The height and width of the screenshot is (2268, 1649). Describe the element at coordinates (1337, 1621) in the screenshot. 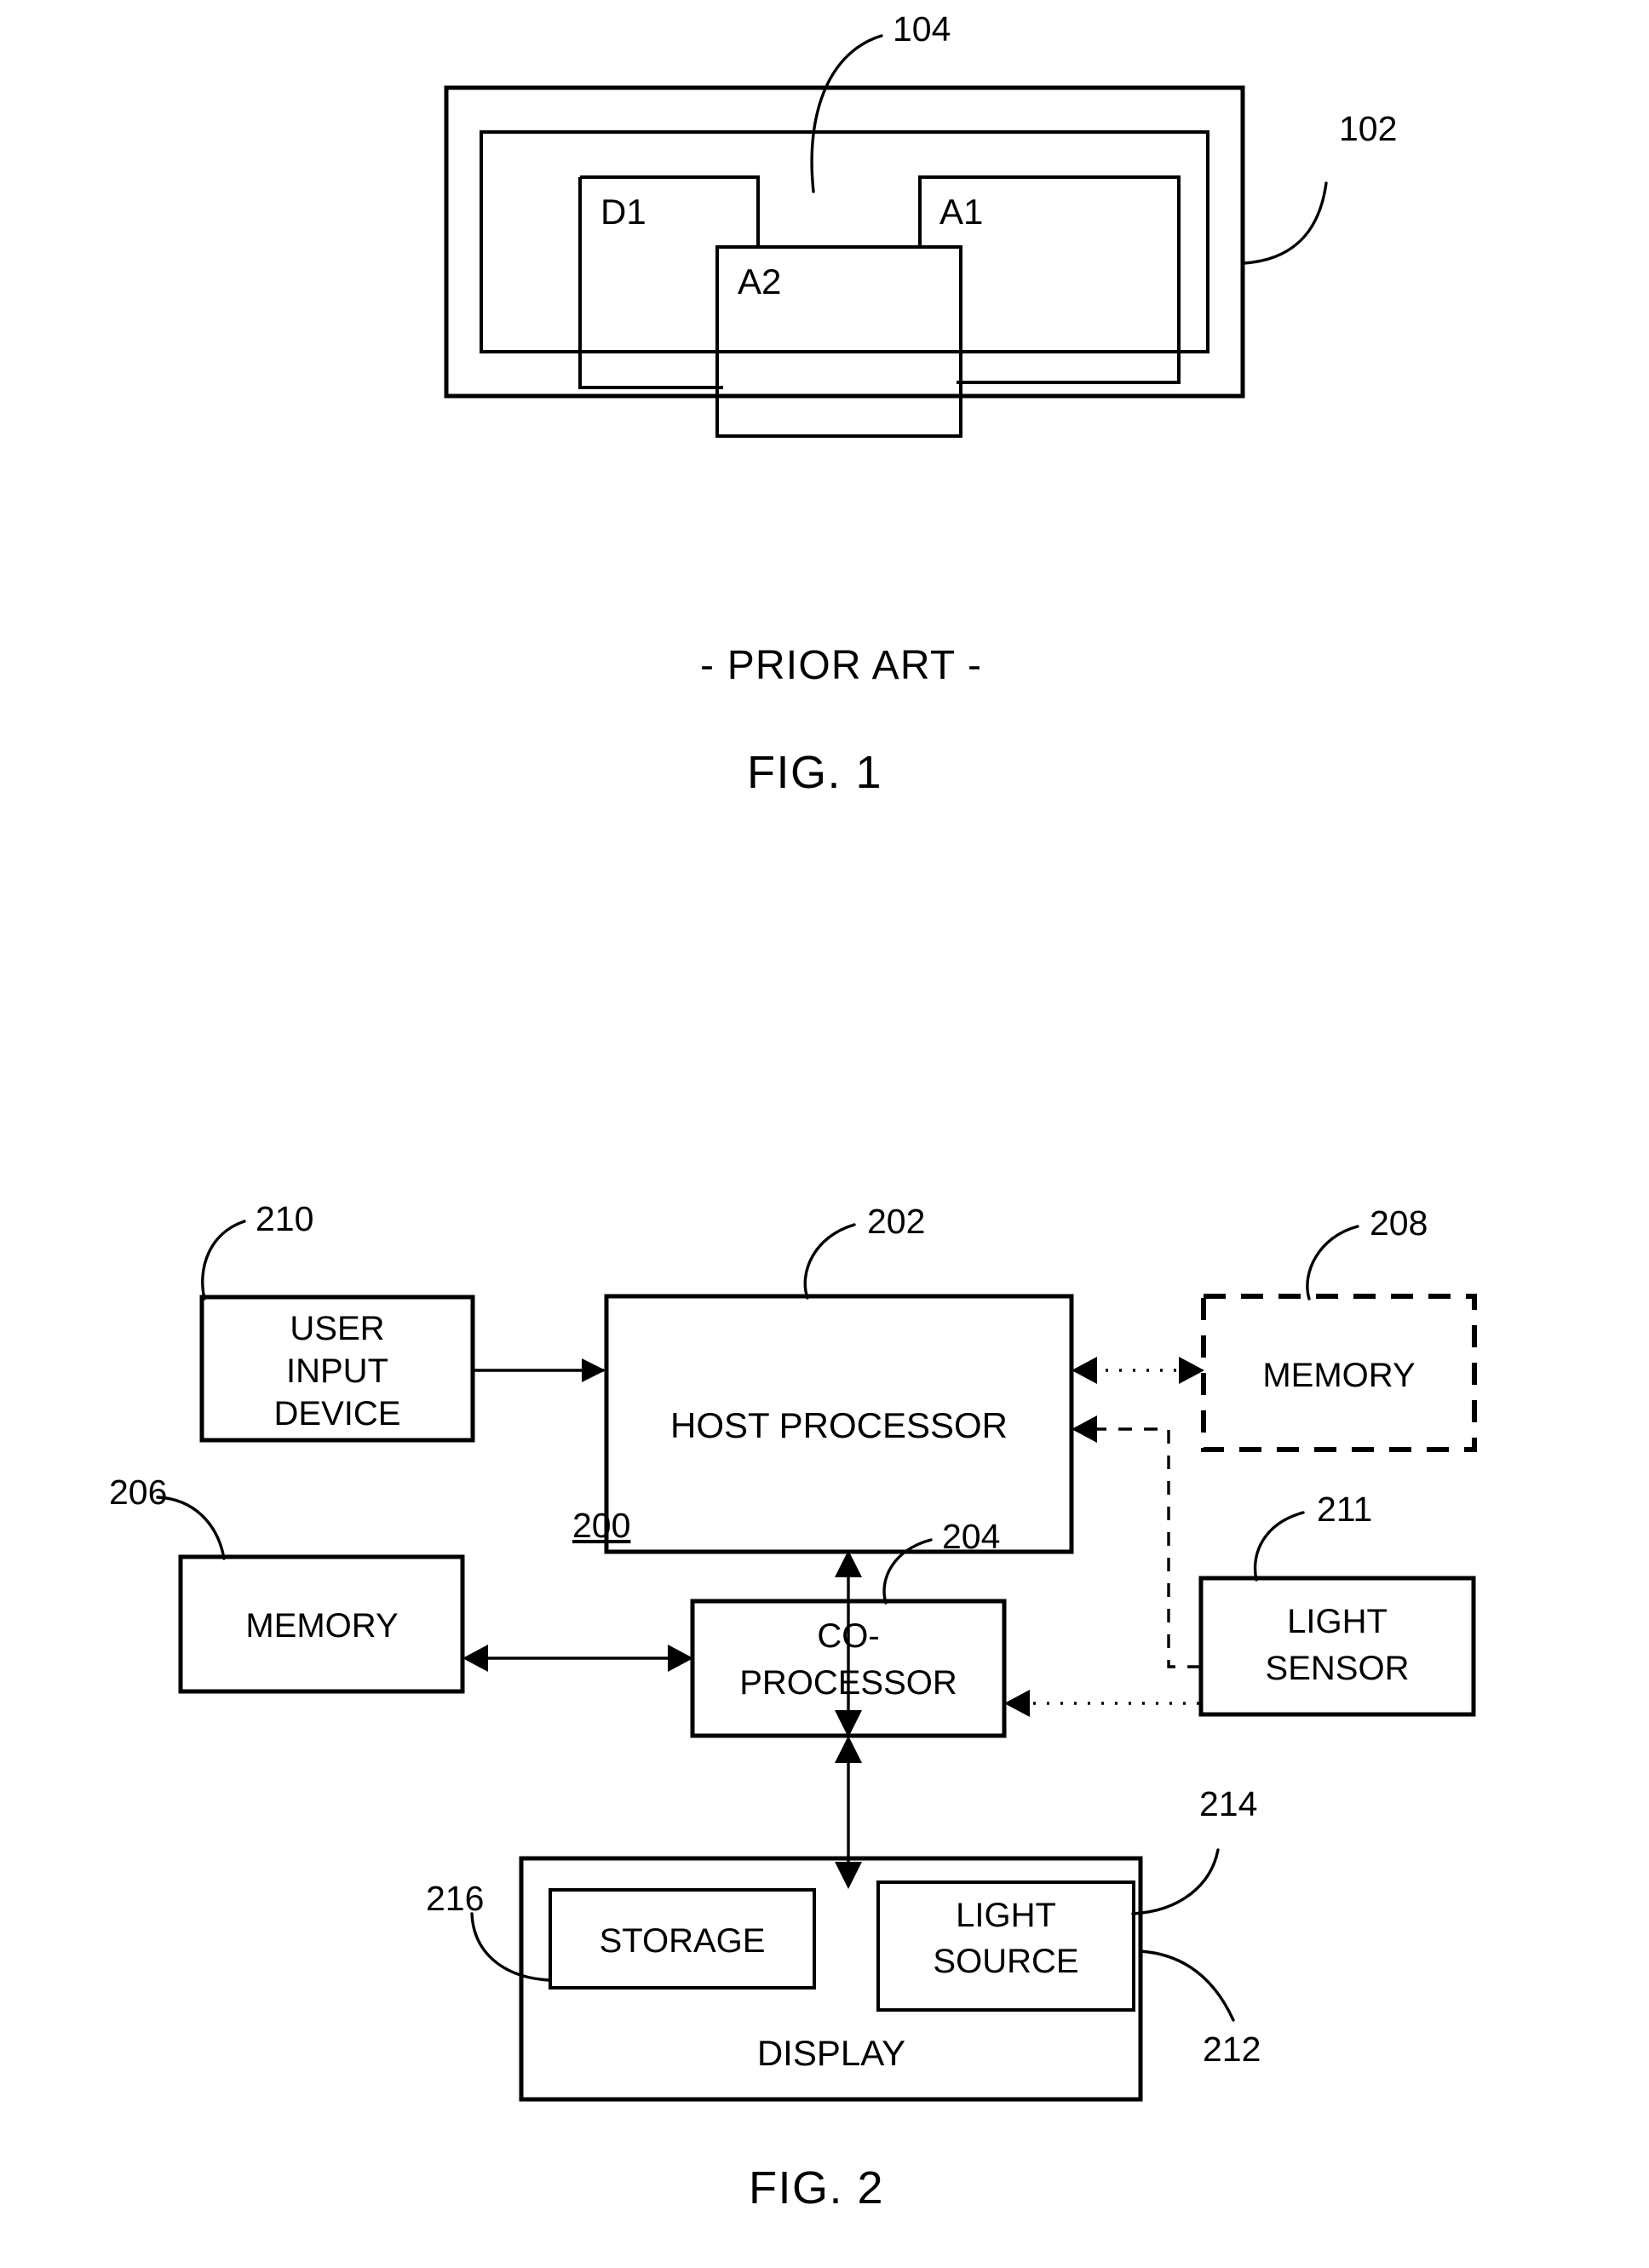

I see `light-sensor-label-line1: LIGHT` at that location.